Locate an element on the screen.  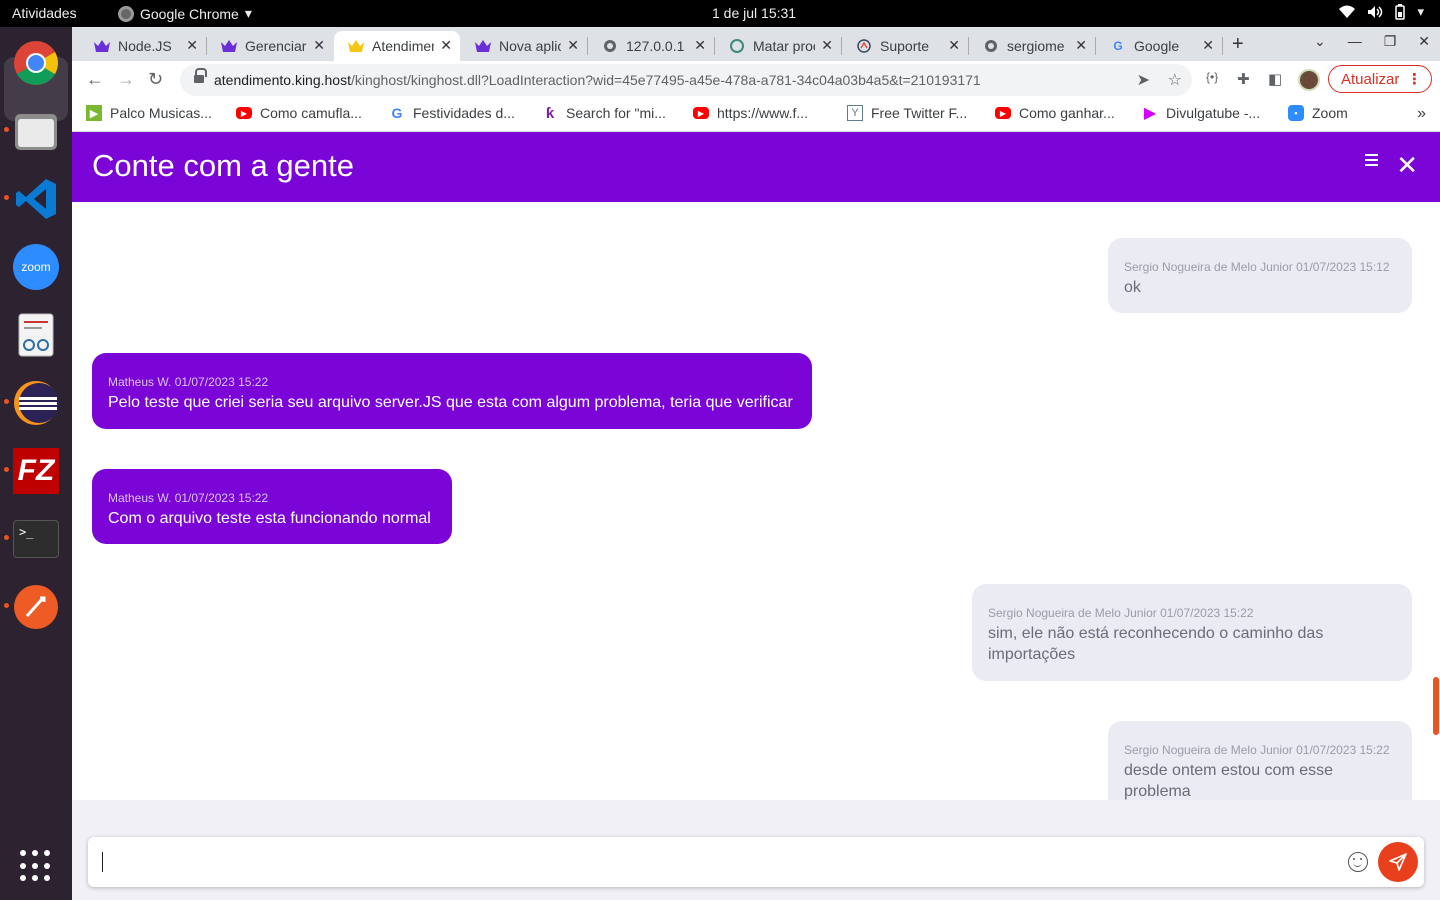
send-tab-icon: ➤ is located at coordinates (1143, 80).